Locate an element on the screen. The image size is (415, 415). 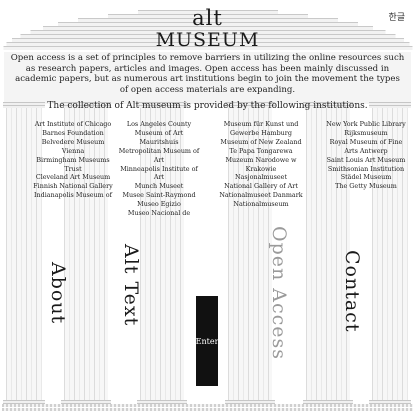
institution-item: Metropolitan Museum of Art is located at coordinates (159, 155).